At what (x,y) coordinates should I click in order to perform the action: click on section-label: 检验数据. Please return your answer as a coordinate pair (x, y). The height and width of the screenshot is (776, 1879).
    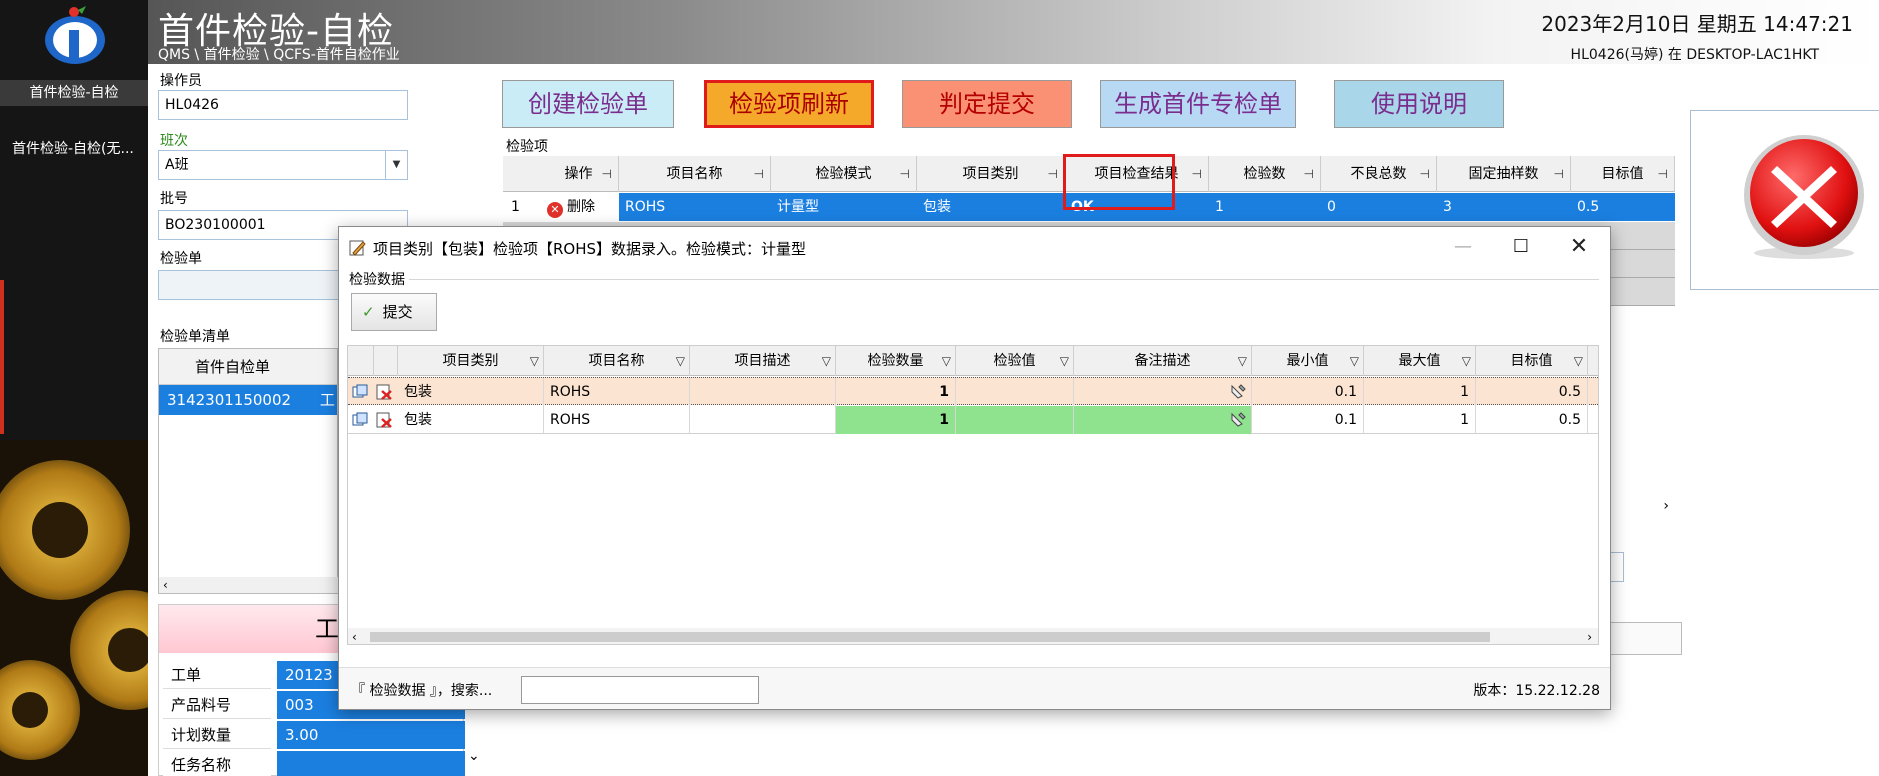
    Looking at the image, I should click on (377, 280).